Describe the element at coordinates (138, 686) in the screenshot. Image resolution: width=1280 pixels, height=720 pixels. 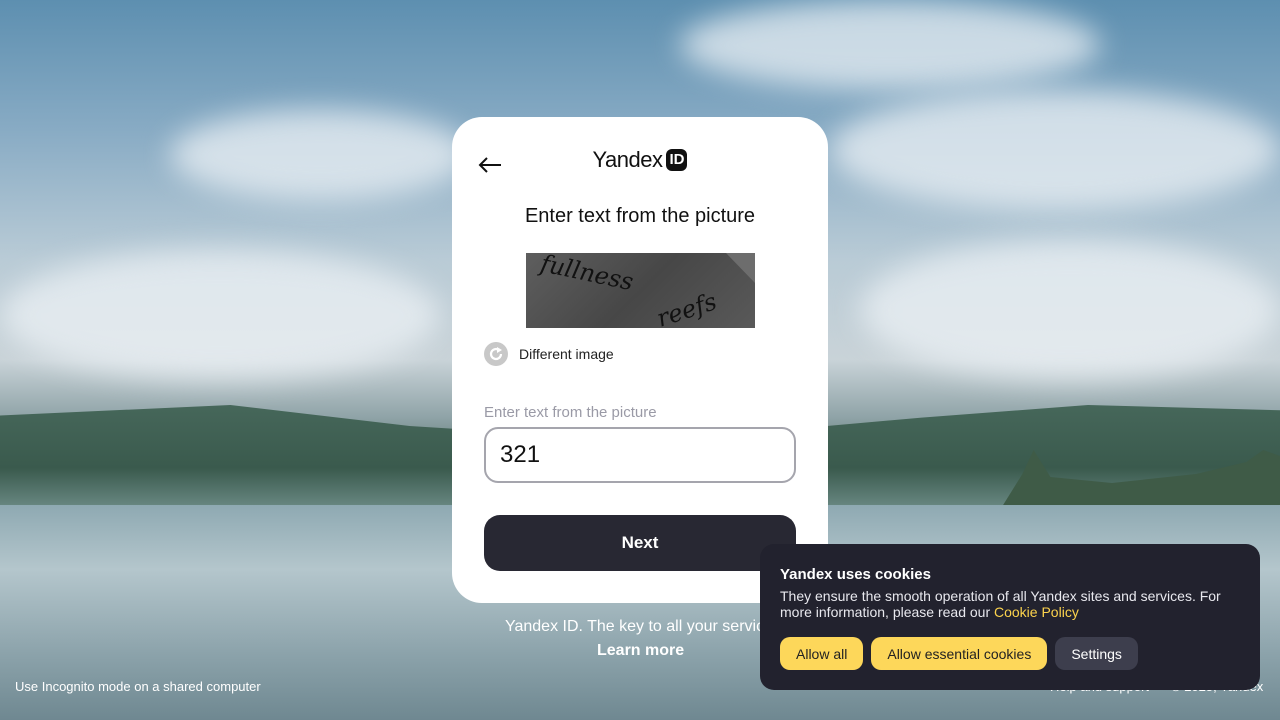
I see `incognito-link: Use Incognito mode on a shared computer` at that location.